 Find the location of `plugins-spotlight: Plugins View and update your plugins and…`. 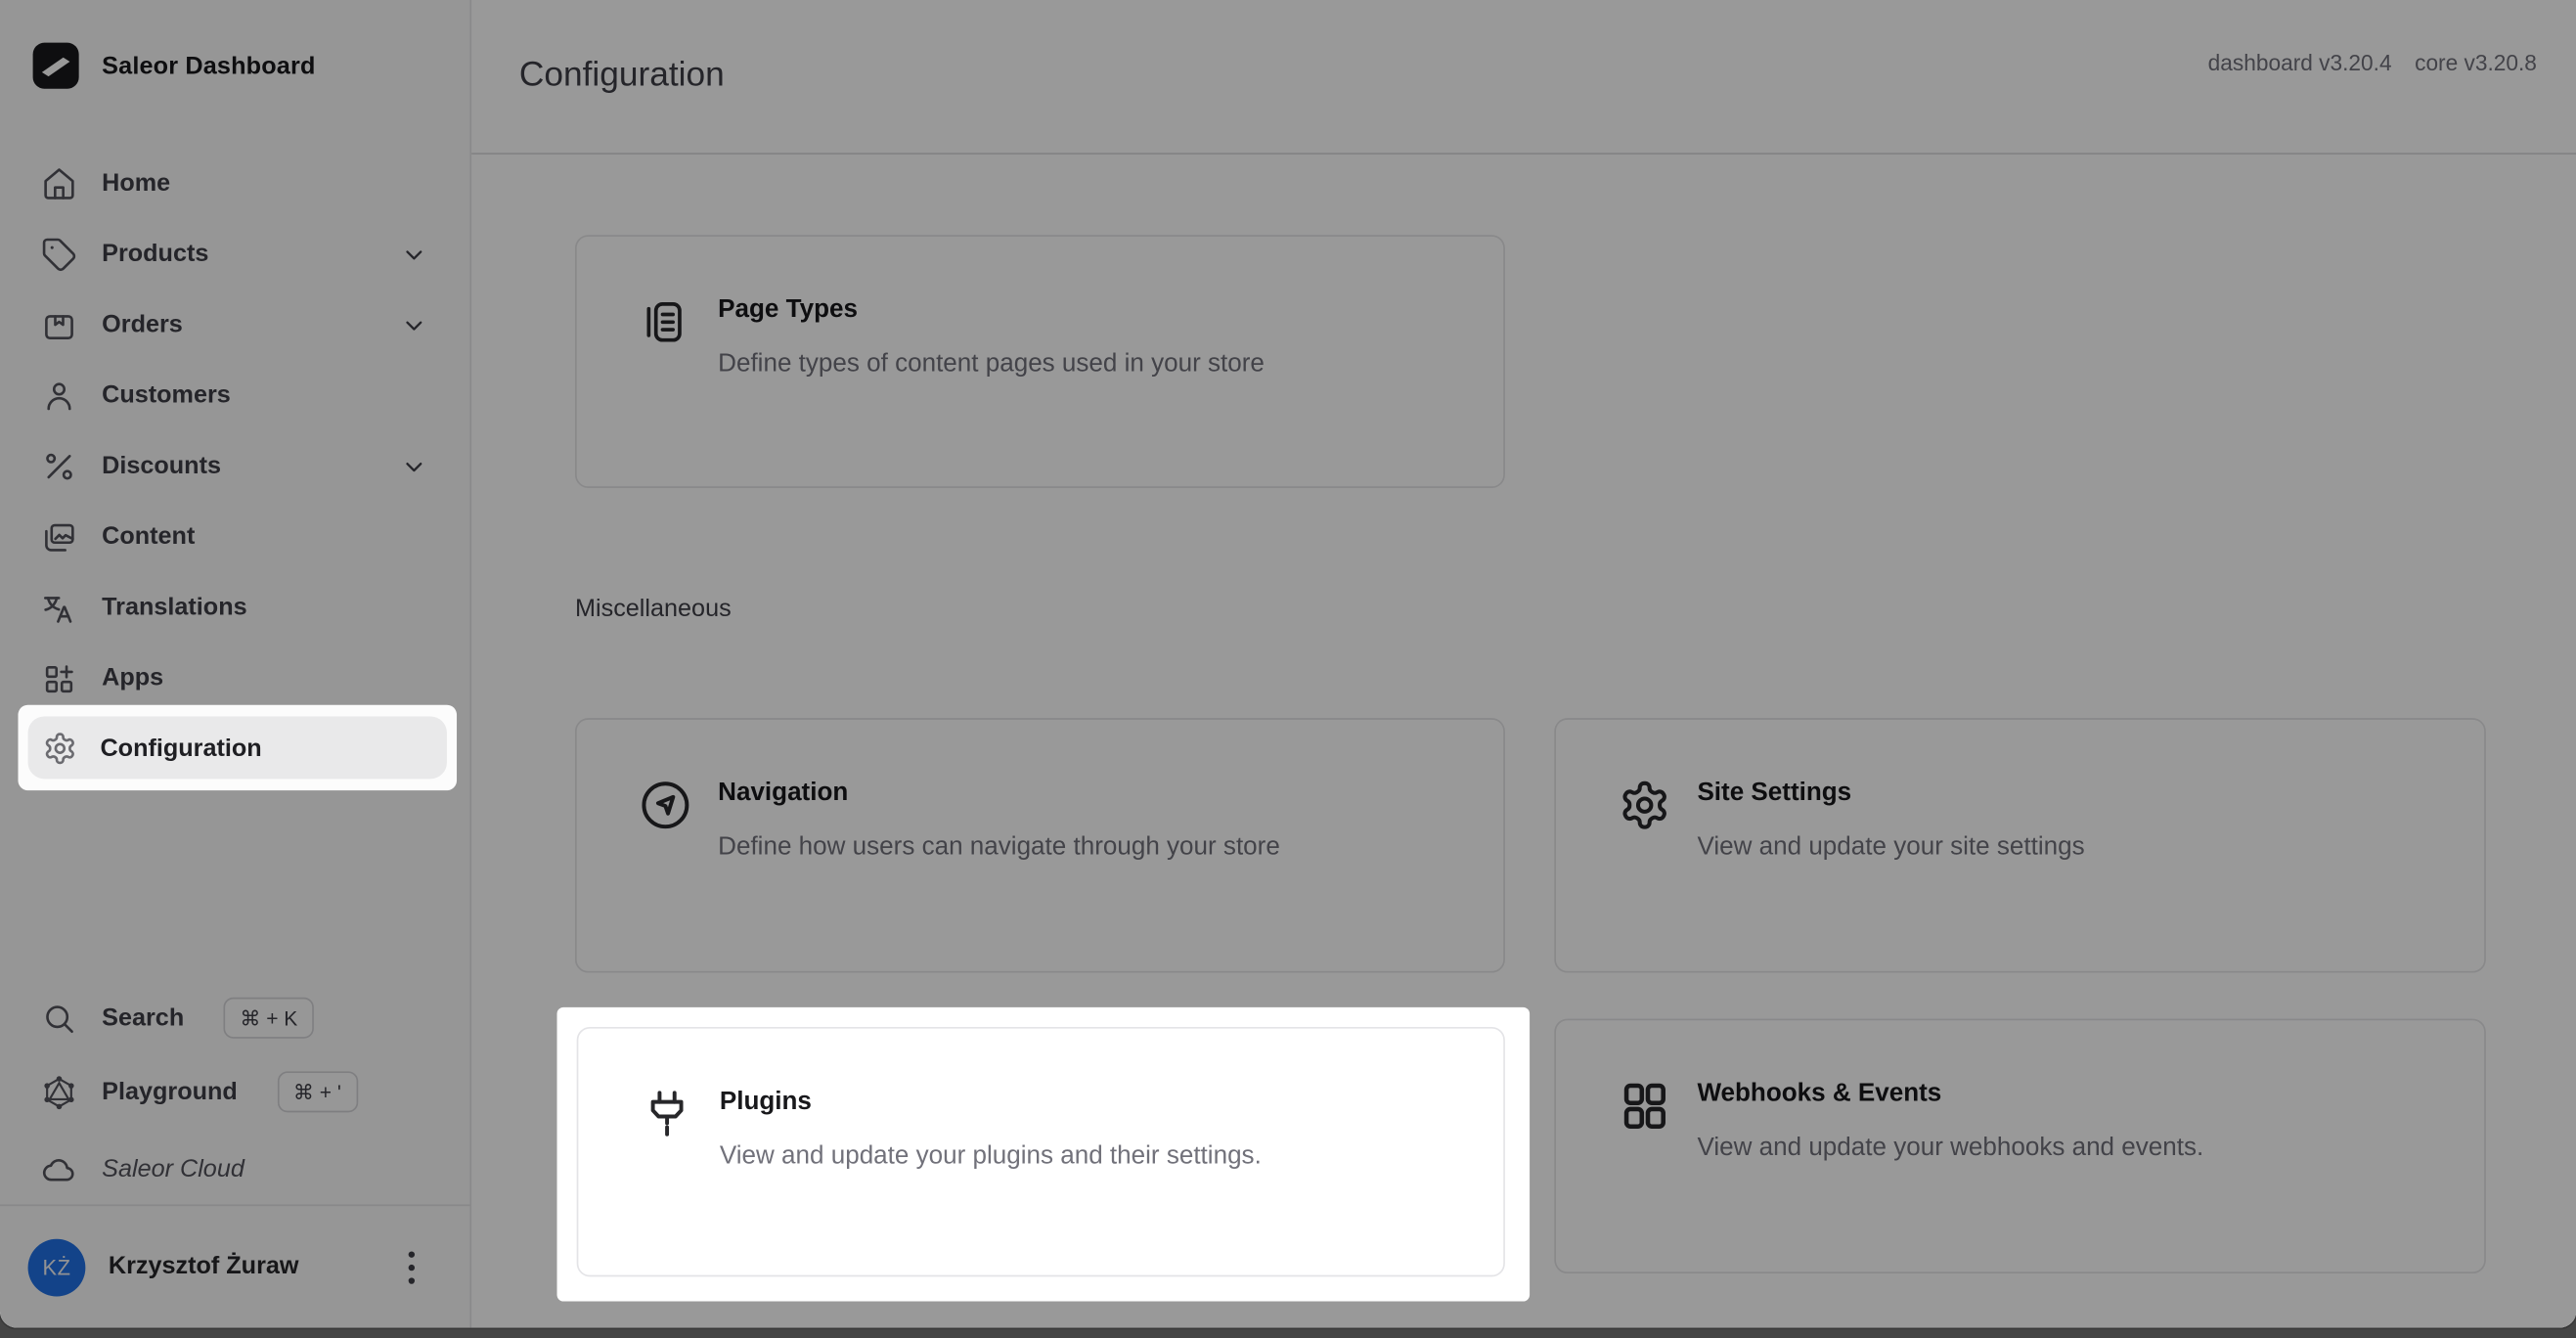

plugins-spotlight: Plugins View and update your plugins and… is located at coordinates (1043, 1154).